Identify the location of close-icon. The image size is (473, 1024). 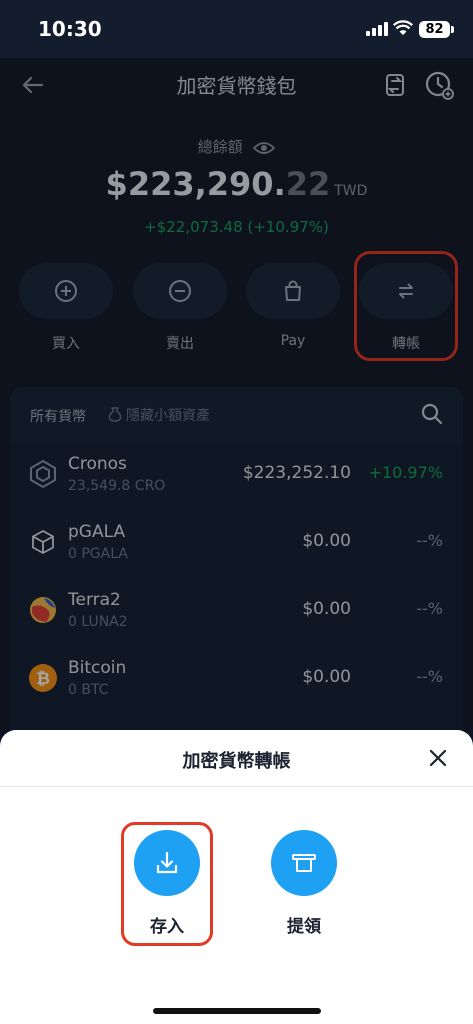
(438, 758).